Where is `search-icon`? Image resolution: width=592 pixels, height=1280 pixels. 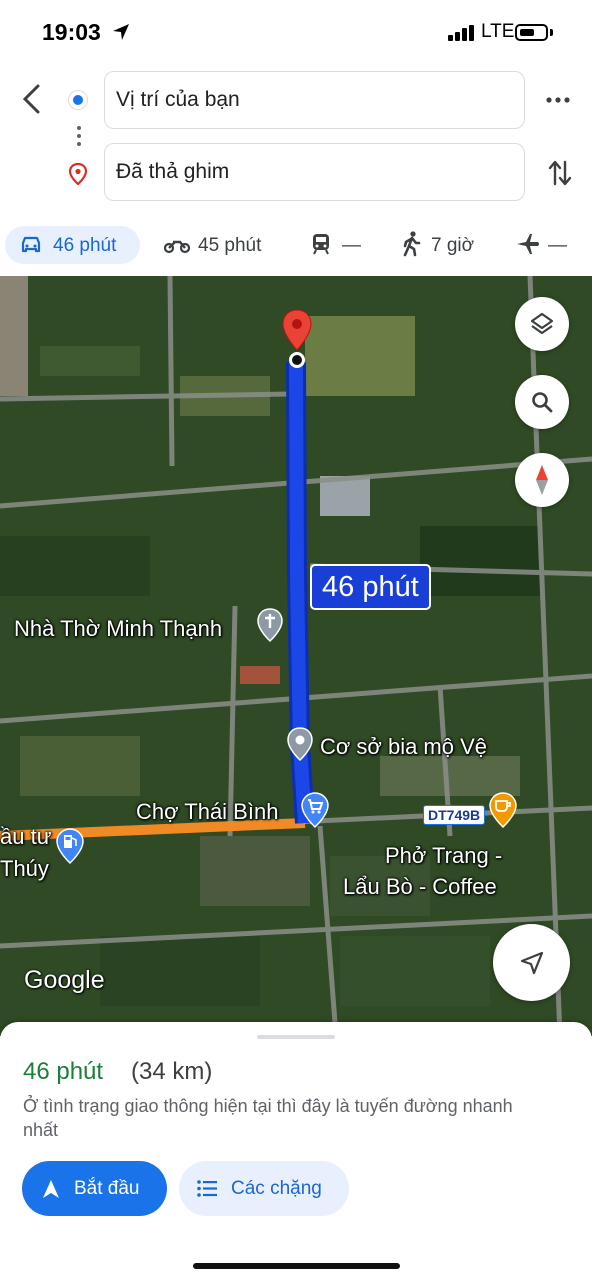 search-icon is located at coordinates (542, 402).